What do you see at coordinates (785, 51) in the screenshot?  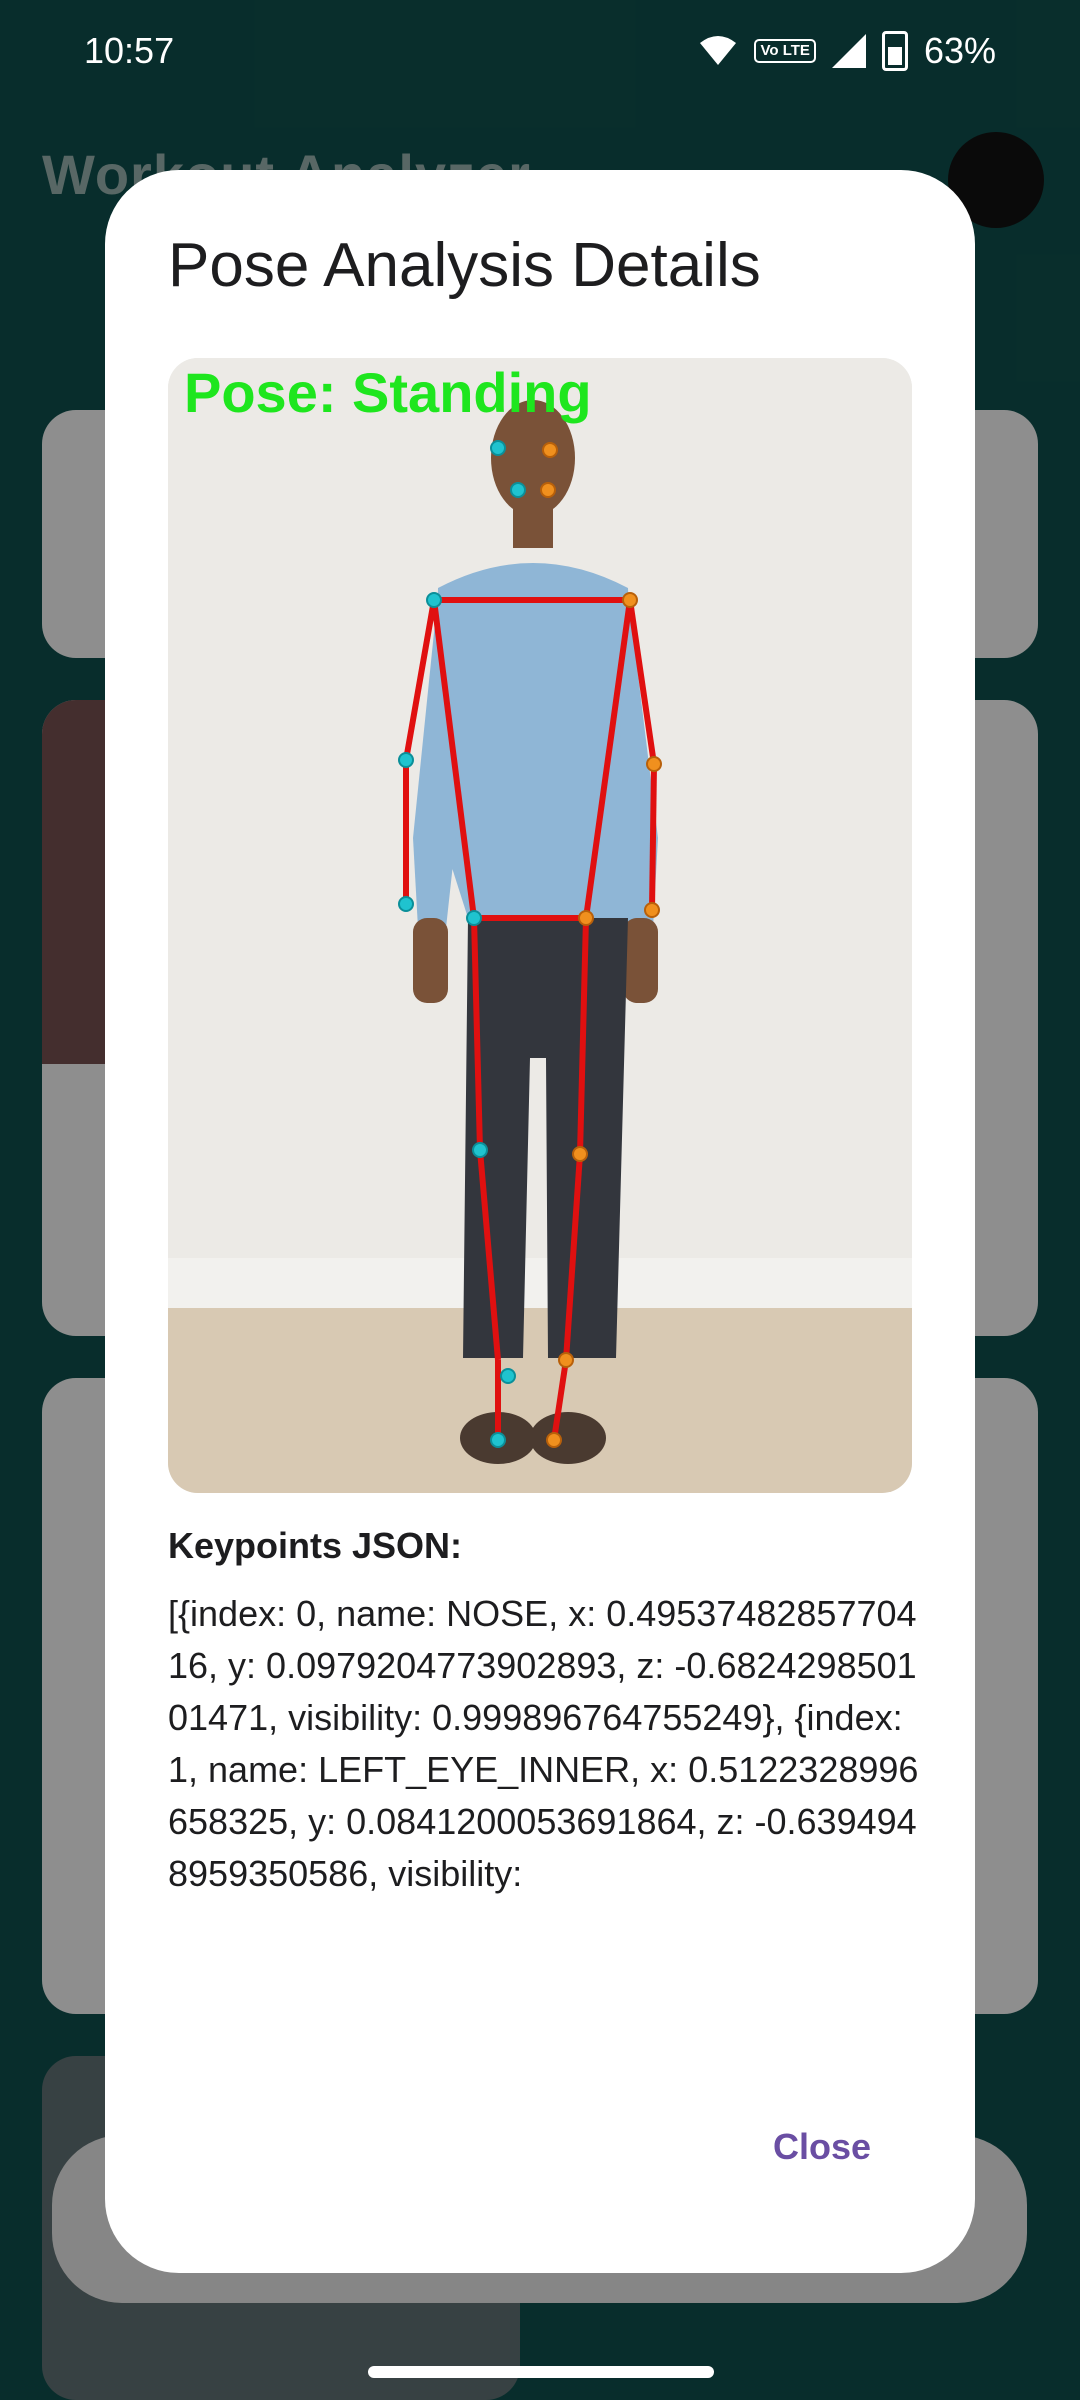 I see `volte-icon: Vo LTE` at bounding box center [785, 51].